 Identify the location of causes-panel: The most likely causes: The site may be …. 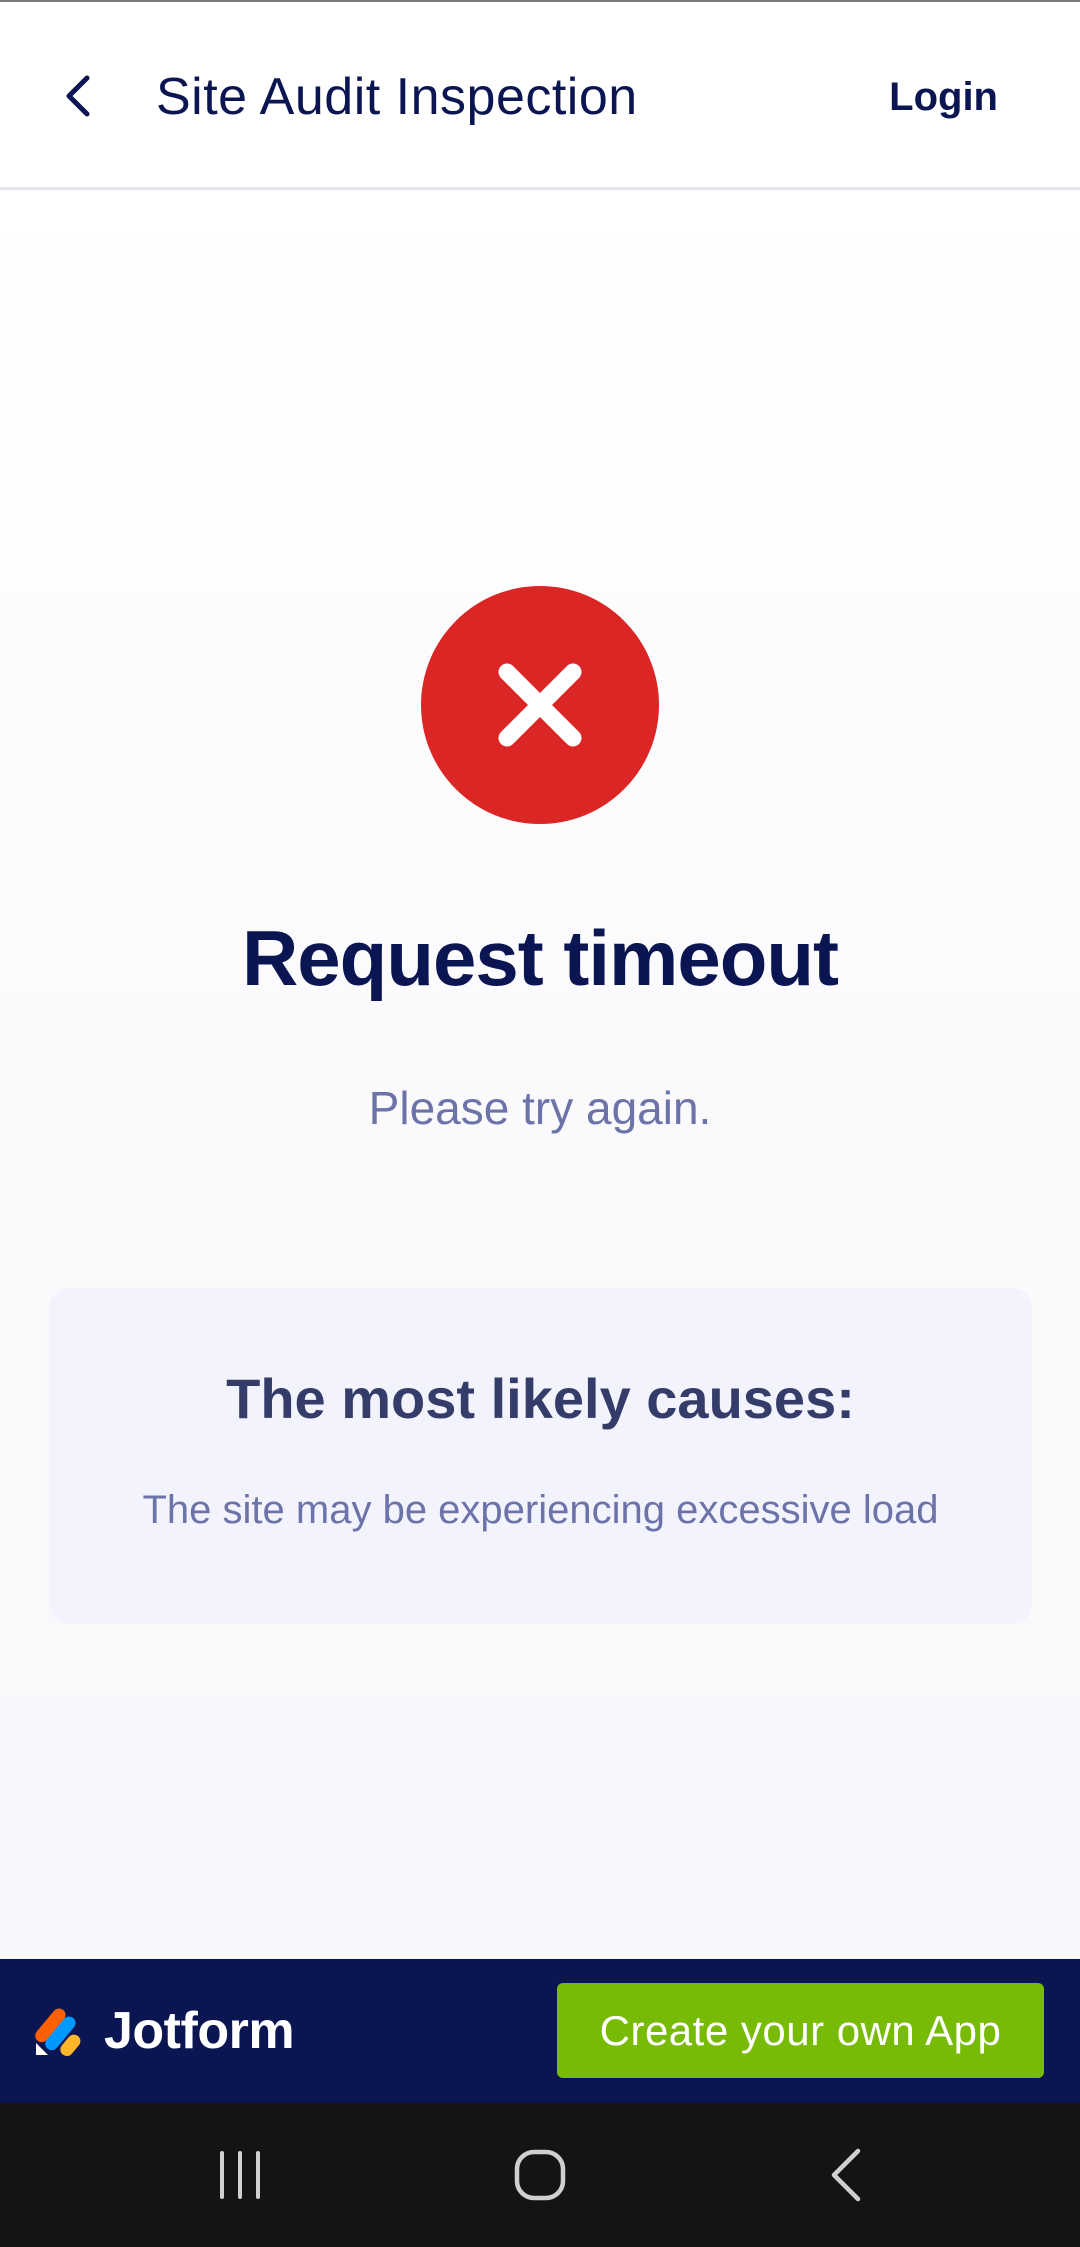
(540, 1456).